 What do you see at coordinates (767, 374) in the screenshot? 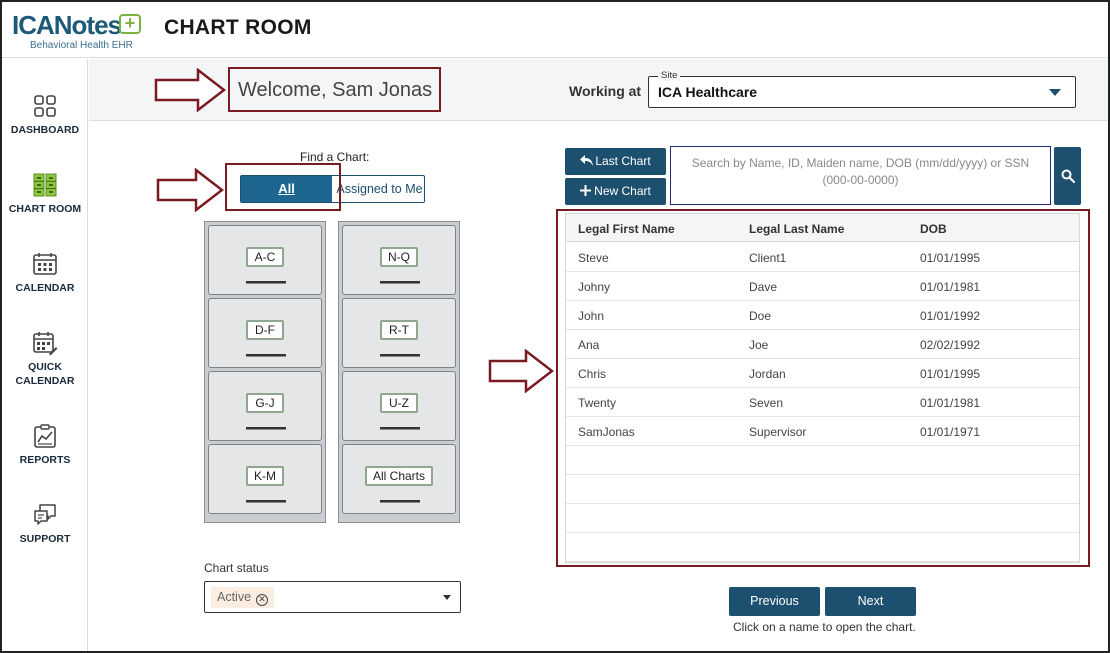
I see `cell-last-name: Jordan` at bounding box center [767, 374].